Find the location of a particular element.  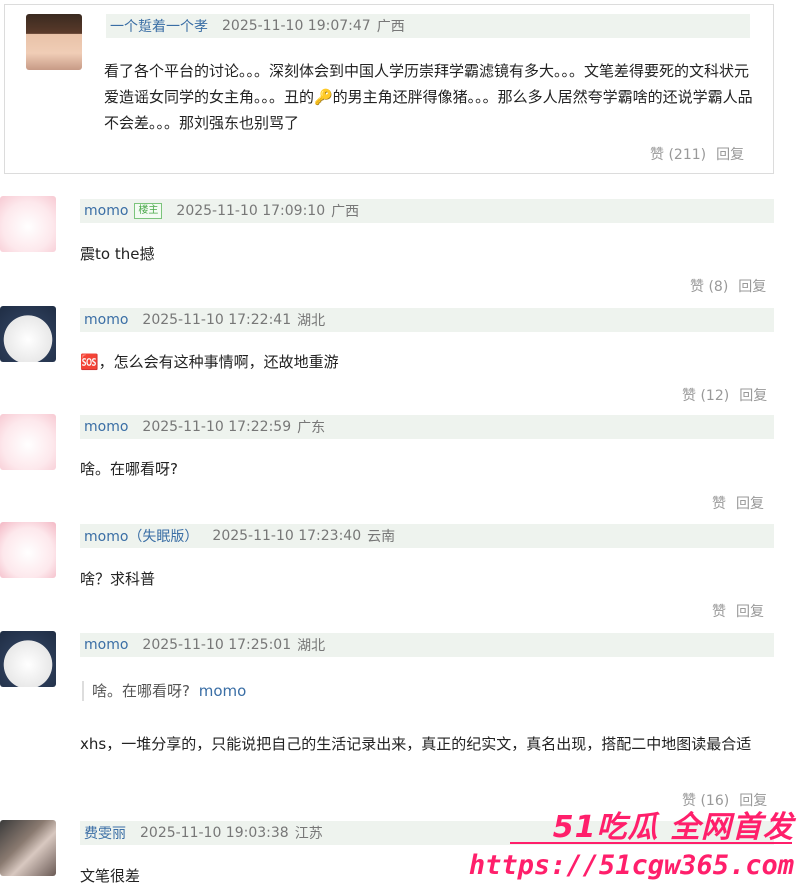

like-button: 赞 (211) is located at coordinates (678, 154).